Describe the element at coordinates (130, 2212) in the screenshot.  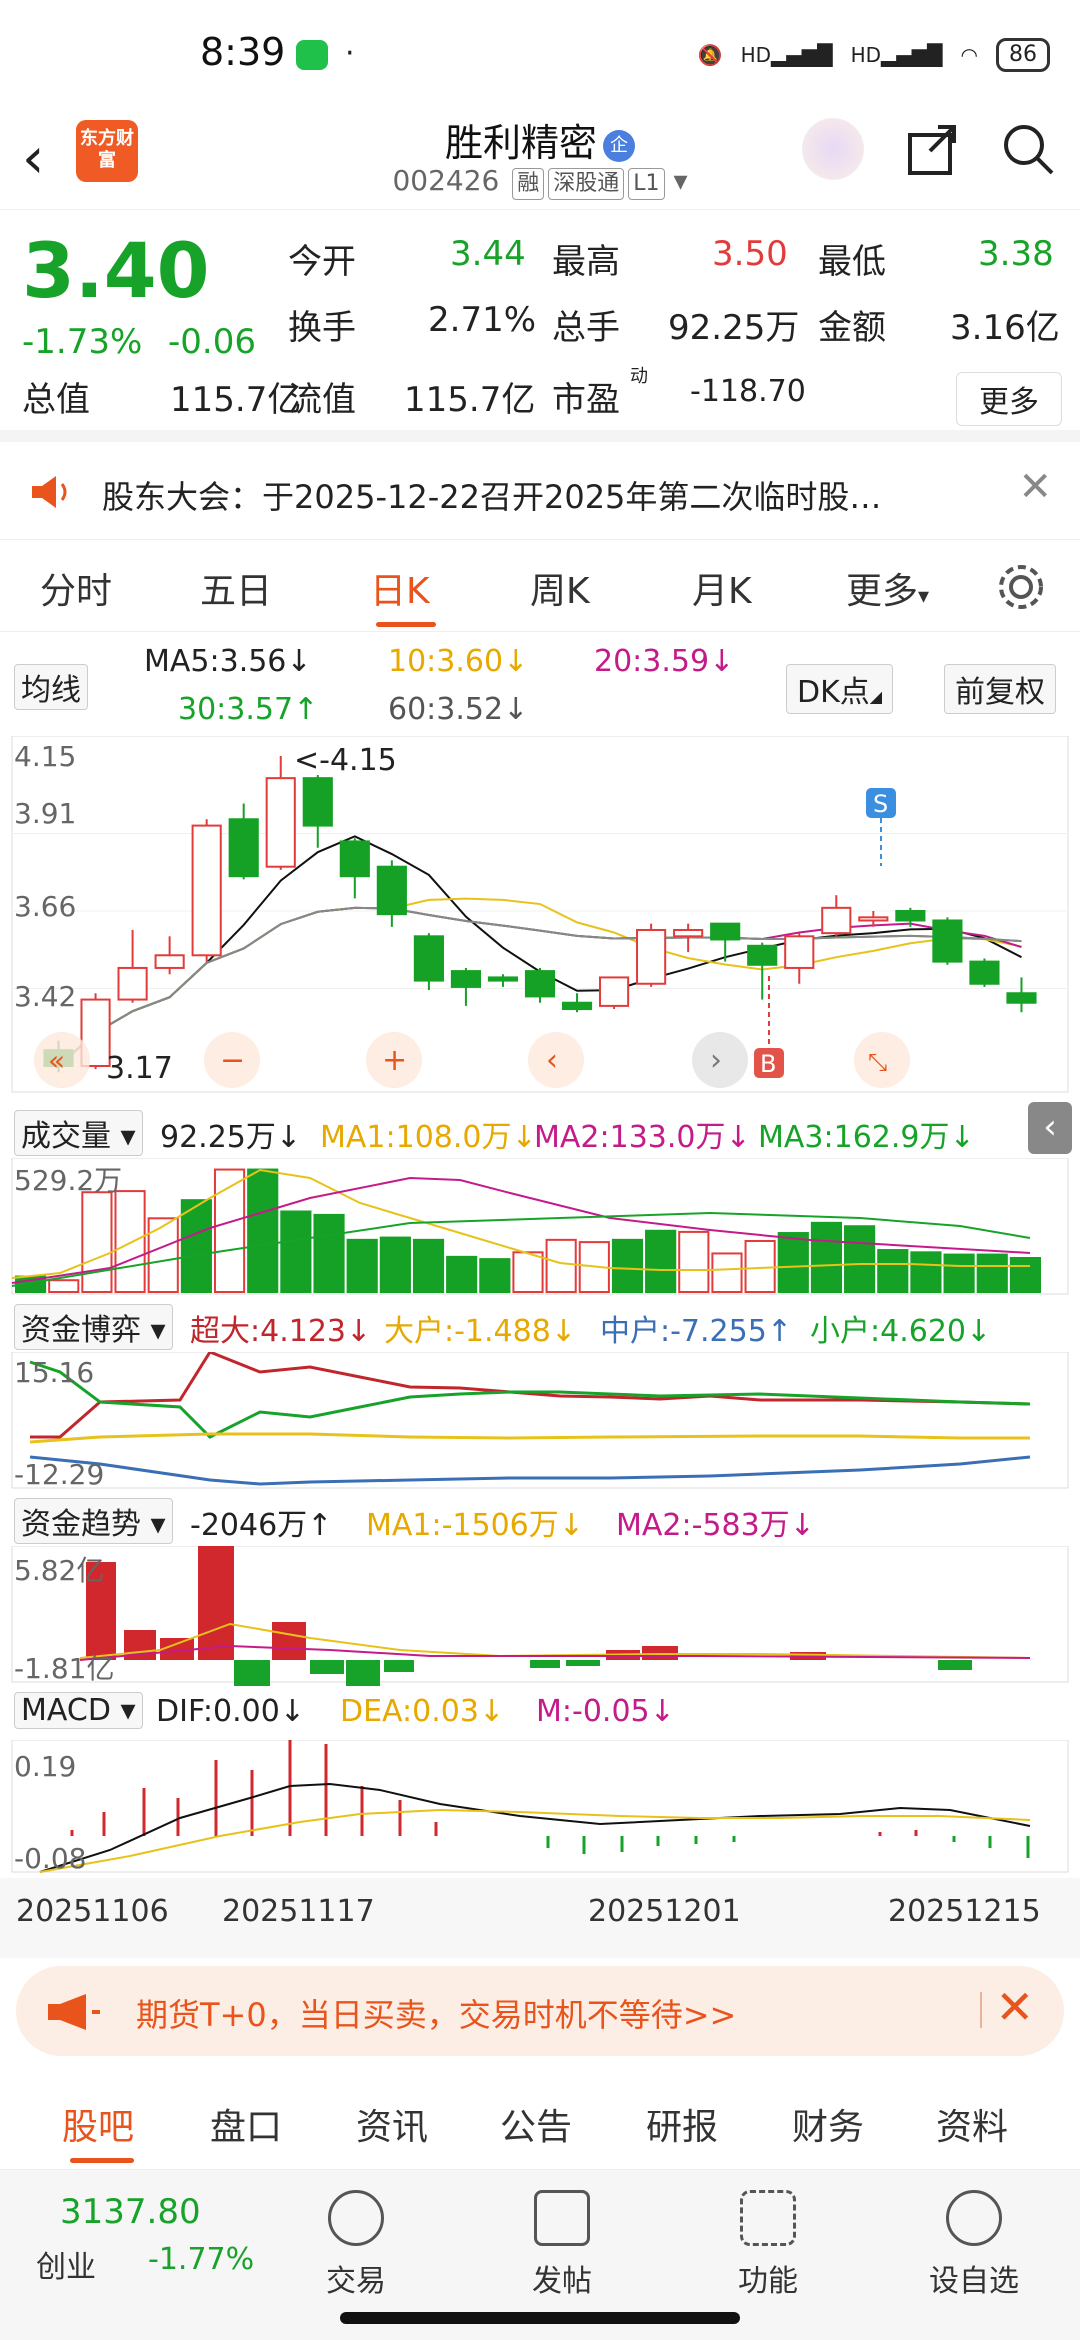
I see `index-value: 3137.80` at that location.